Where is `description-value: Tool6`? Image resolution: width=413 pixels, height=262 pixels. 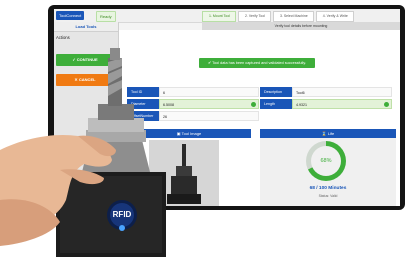 description-value: Tool6 is located at coordinates (342, 92).